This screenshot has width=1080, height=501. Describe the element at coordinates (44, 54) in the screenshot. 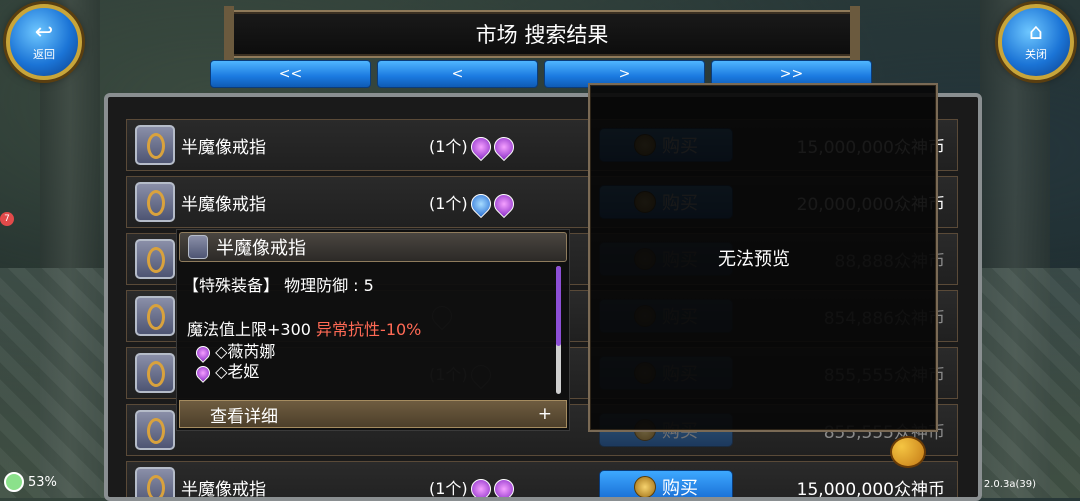

I see `back-button-label: 返回` at that location.